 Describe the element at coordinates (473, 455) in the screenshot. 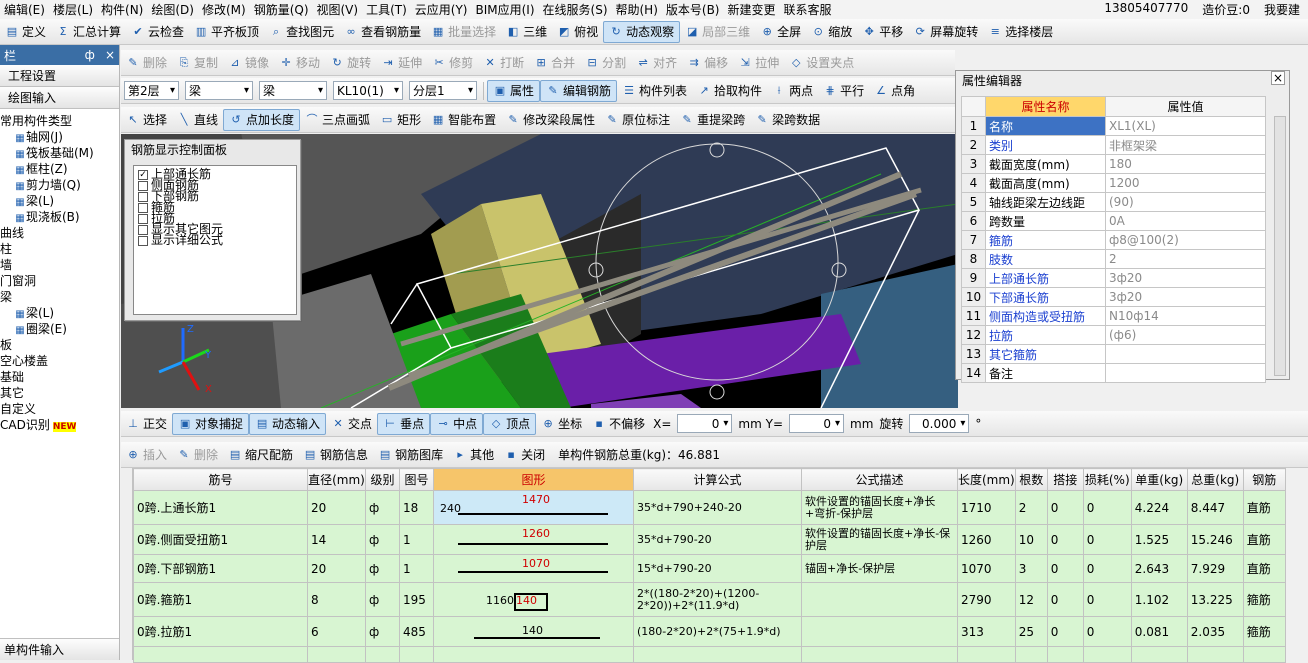

I see `tb6-button-5: ▸ 其他` at that location.